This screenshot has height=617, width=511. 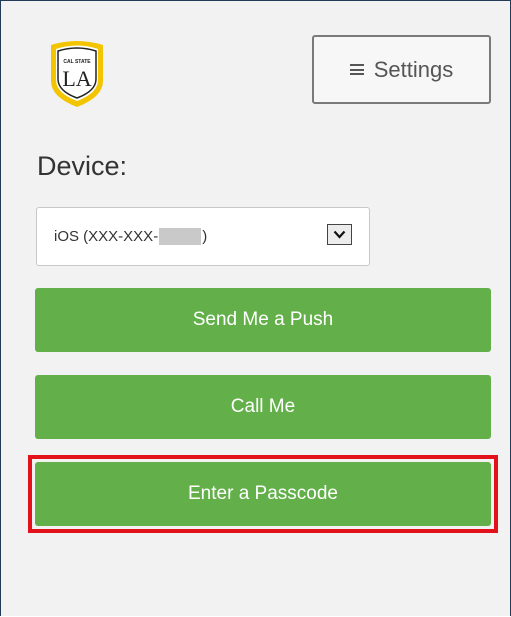 I want to click on device-label: Device:, so click(x=82, y=166).